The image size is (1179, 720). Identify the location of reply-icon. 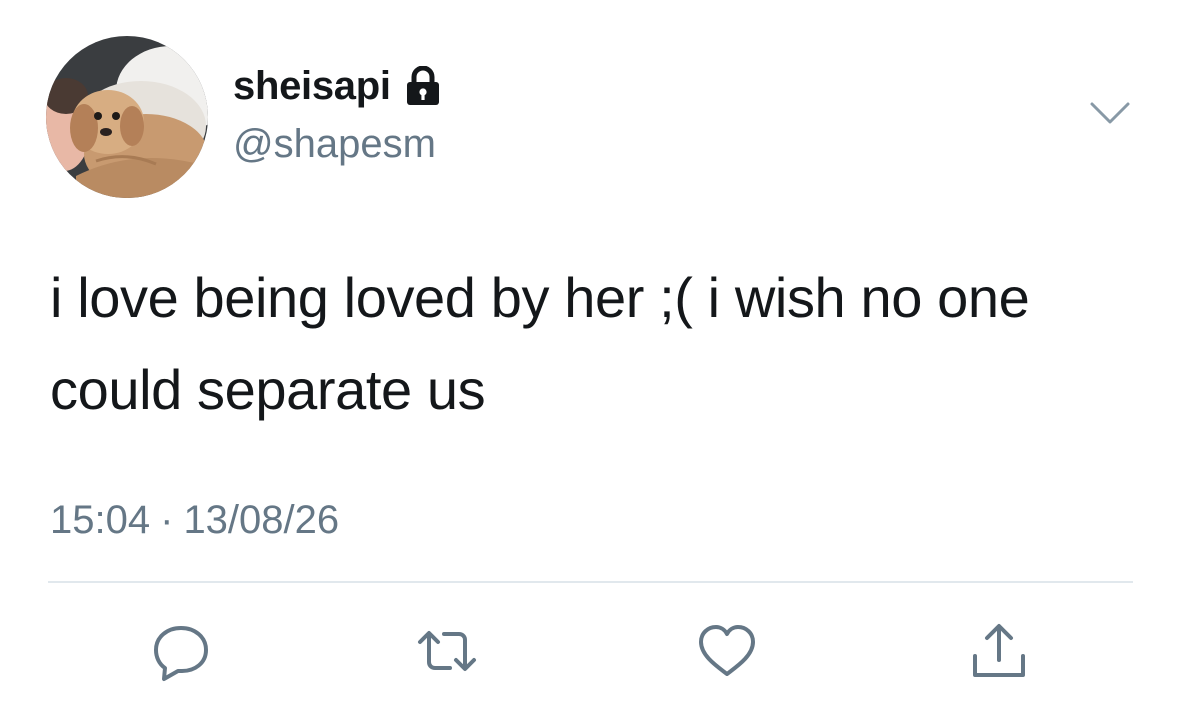
(181, 653).